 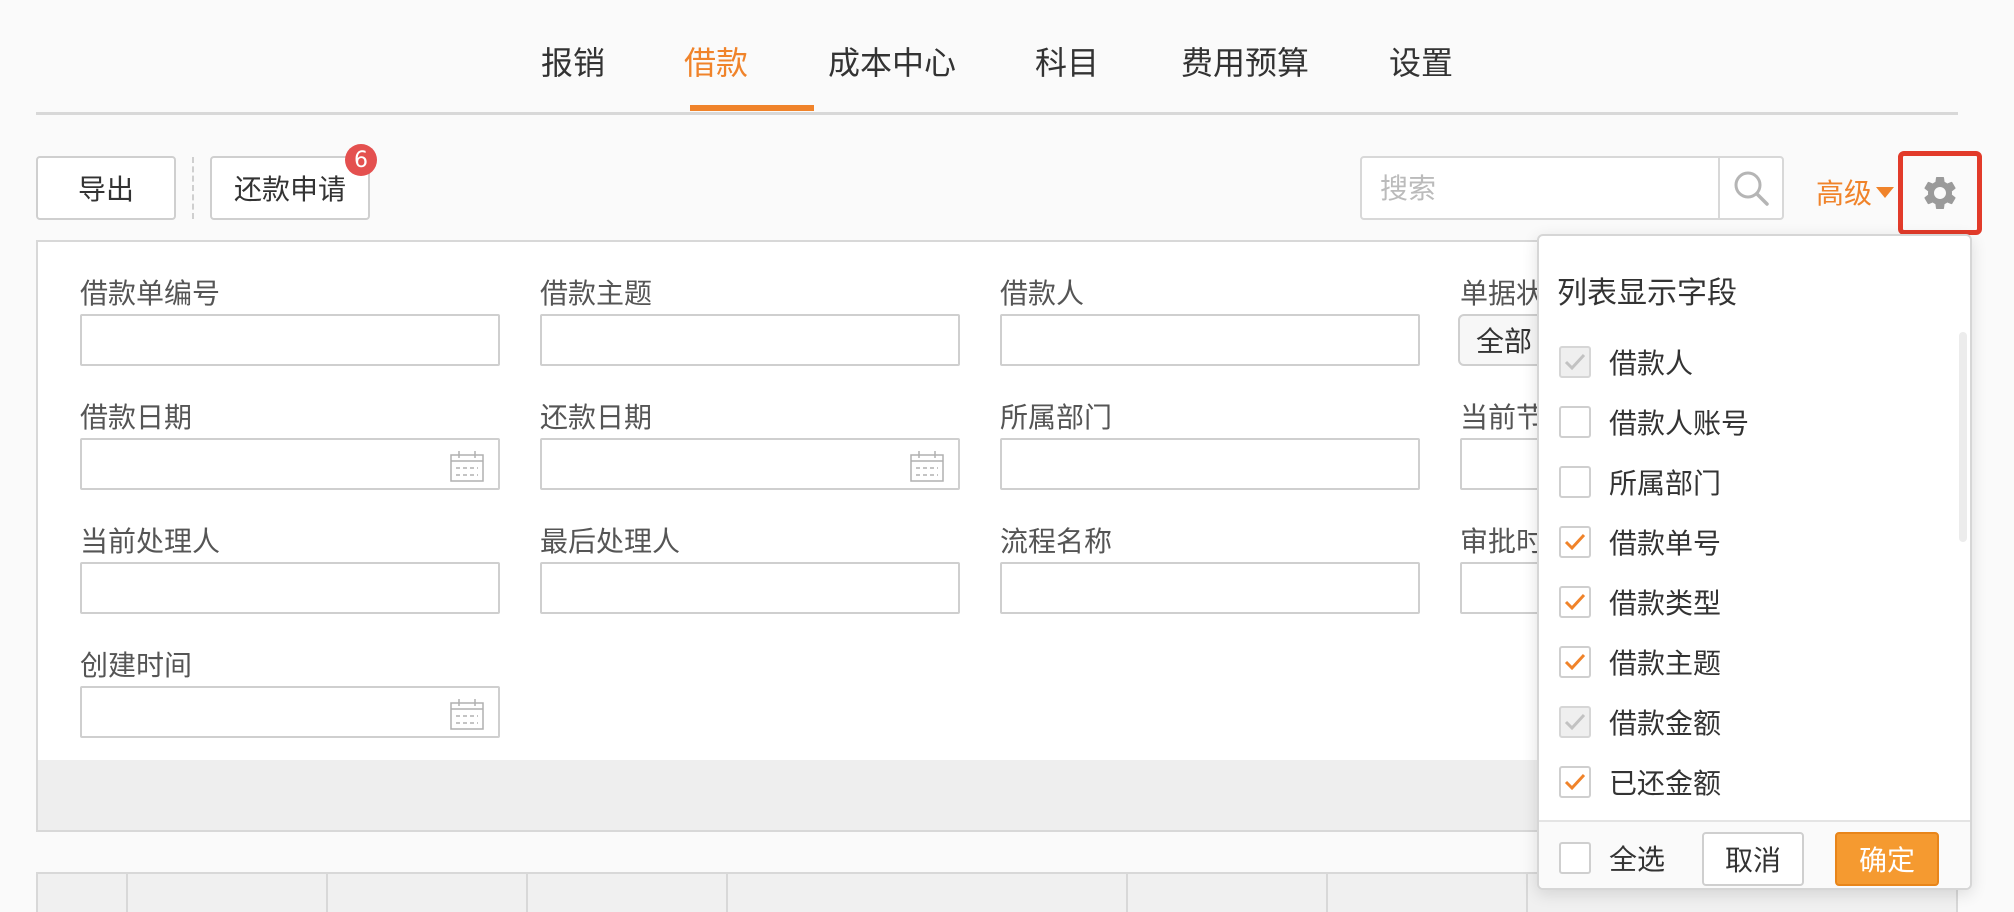 What do you see at coordinates (1885, 192) in the screenshot?
I see `caret-down-icon` at bounding box center [1885, 192].